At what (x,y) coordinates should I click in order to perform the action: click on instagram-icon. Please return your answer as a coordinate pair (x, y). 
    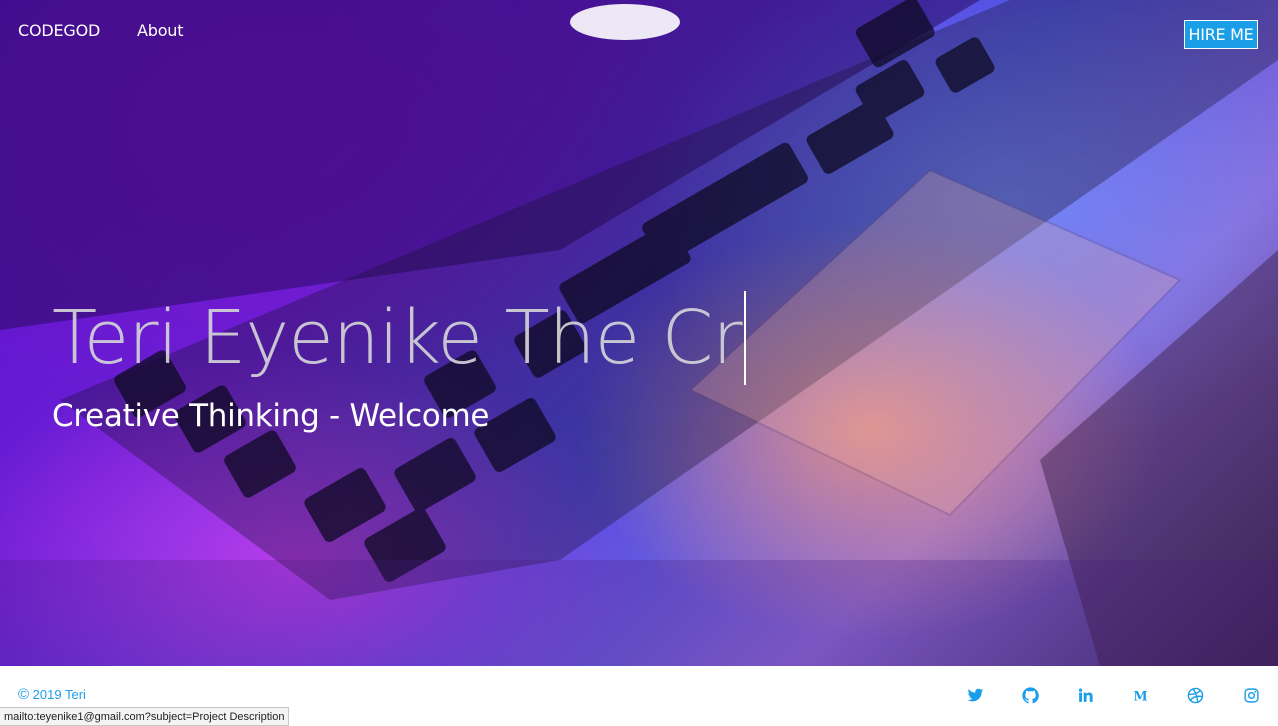
    Looking at the image, I should click on (1251, 695).